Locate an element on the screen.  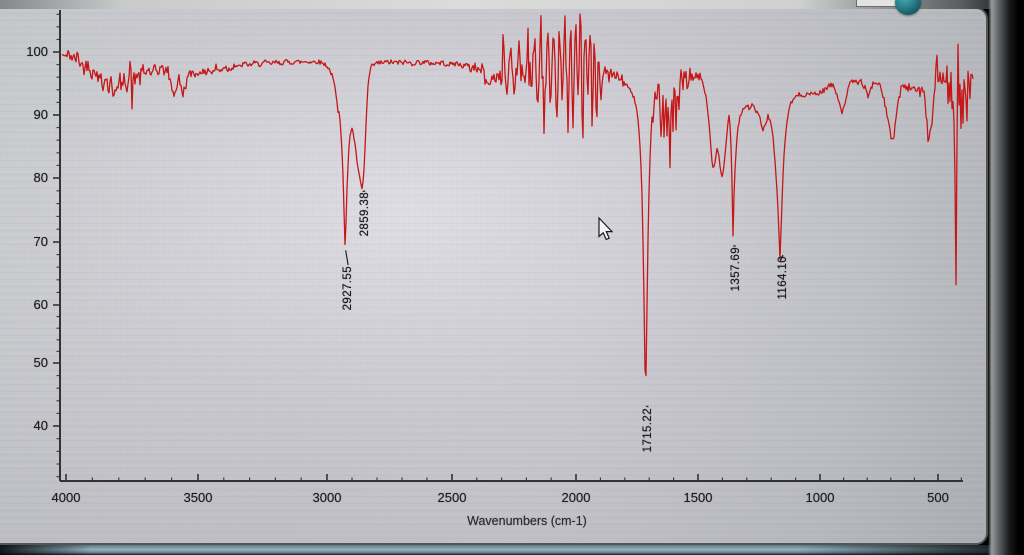
x-tick-label: 2500 is located at coordinates (452, 497).